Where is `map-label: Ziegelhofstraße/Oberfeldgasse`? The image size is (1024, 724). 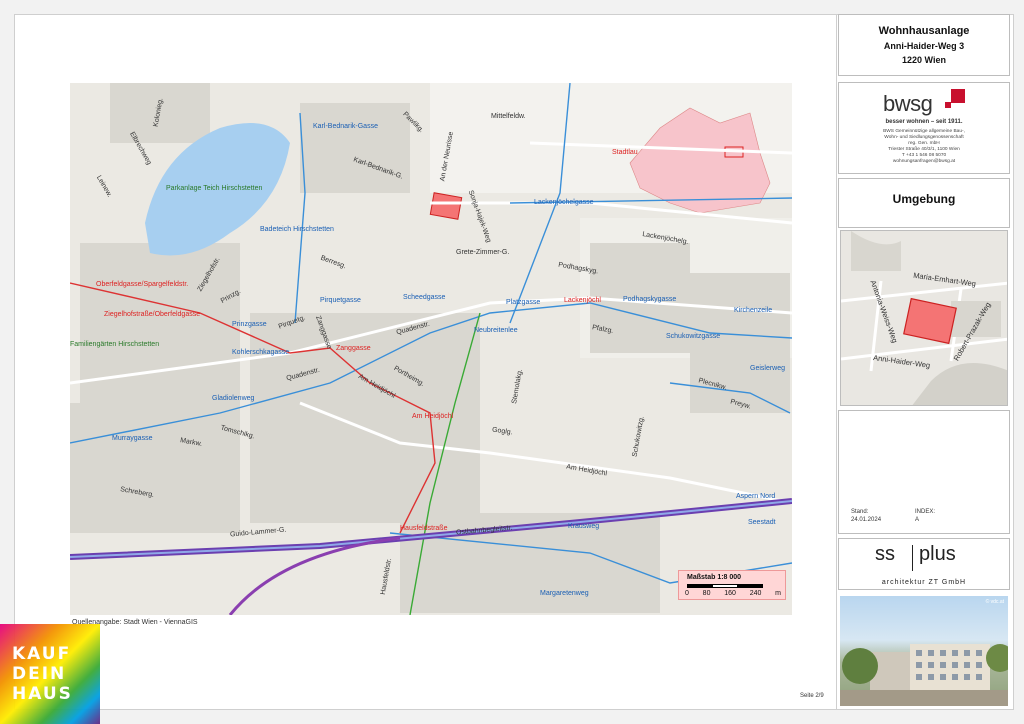 map-label: Ziegelhofstraße/Oberfeldgasse is located at coordinates (152, 314).